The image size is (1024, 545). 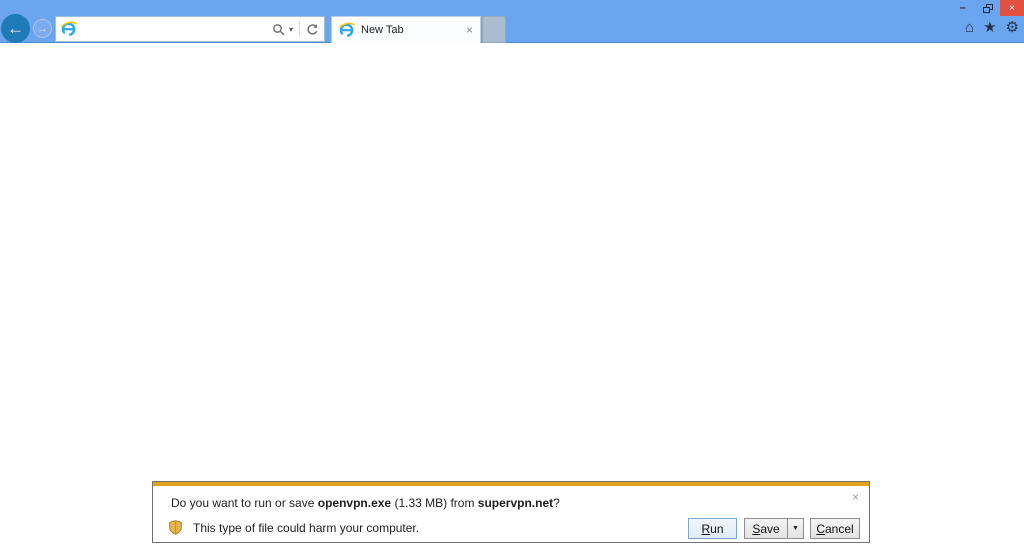 I want to click on address-bar-tools: ▾, so click(x=295, y=29).